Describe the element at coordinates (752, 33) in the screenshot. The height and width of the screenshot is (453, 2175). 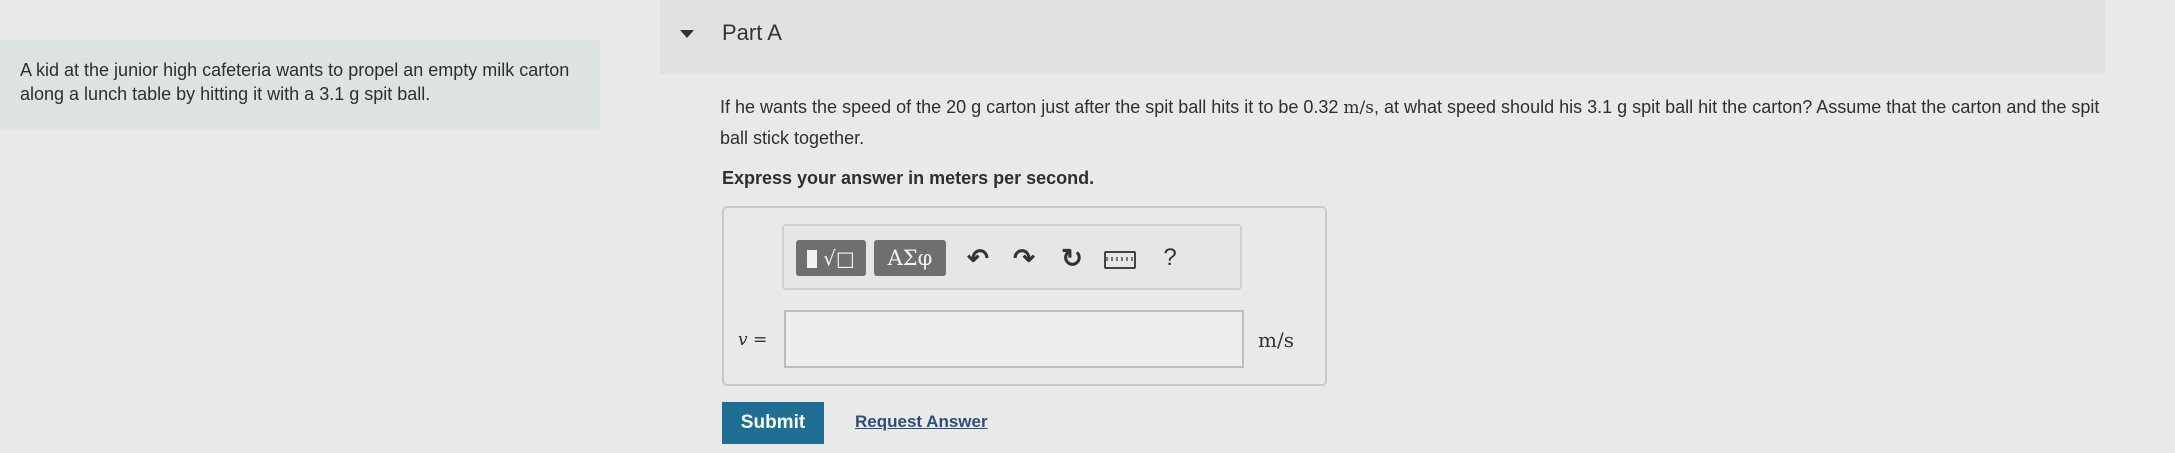
I see `part-title: Part A` at that location.